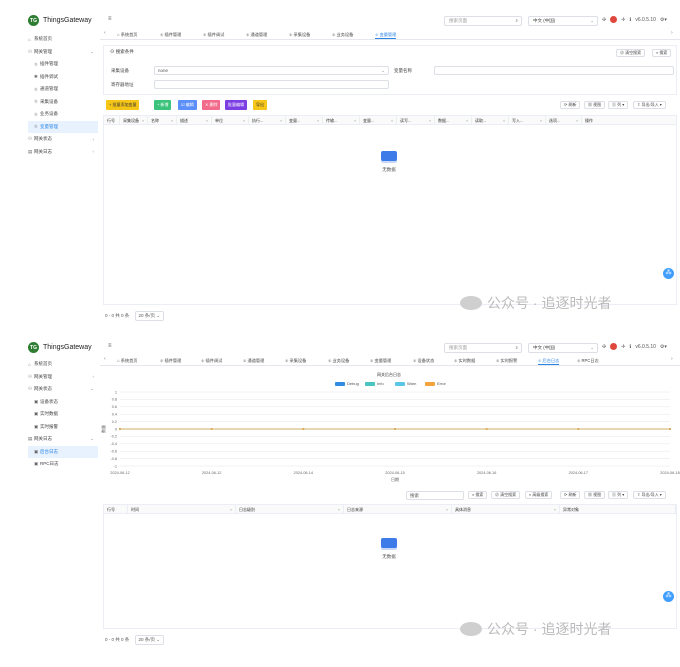 The height and width of the screenshot is (667, 680). Describe the element at coordinates (290, 509) in the screenshot. I see `column-header: 日志级别 ▿` at that location.